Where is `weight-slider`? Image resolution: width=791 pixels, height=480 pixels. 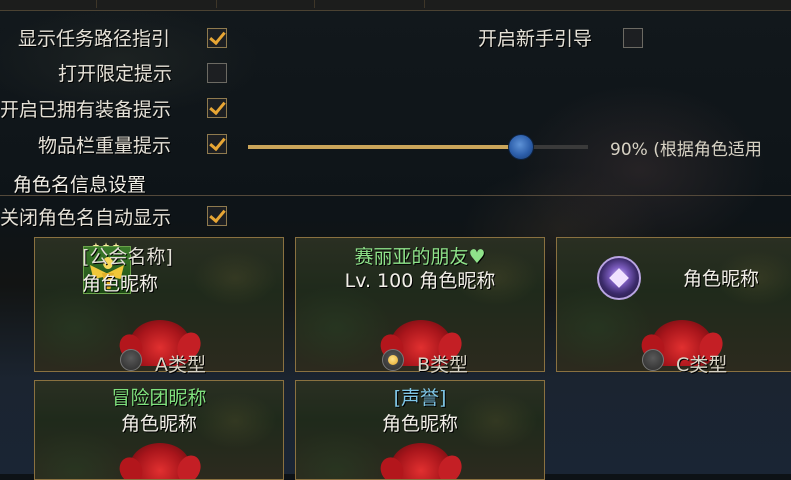
weight-slider is located at coordinates (418, 147).